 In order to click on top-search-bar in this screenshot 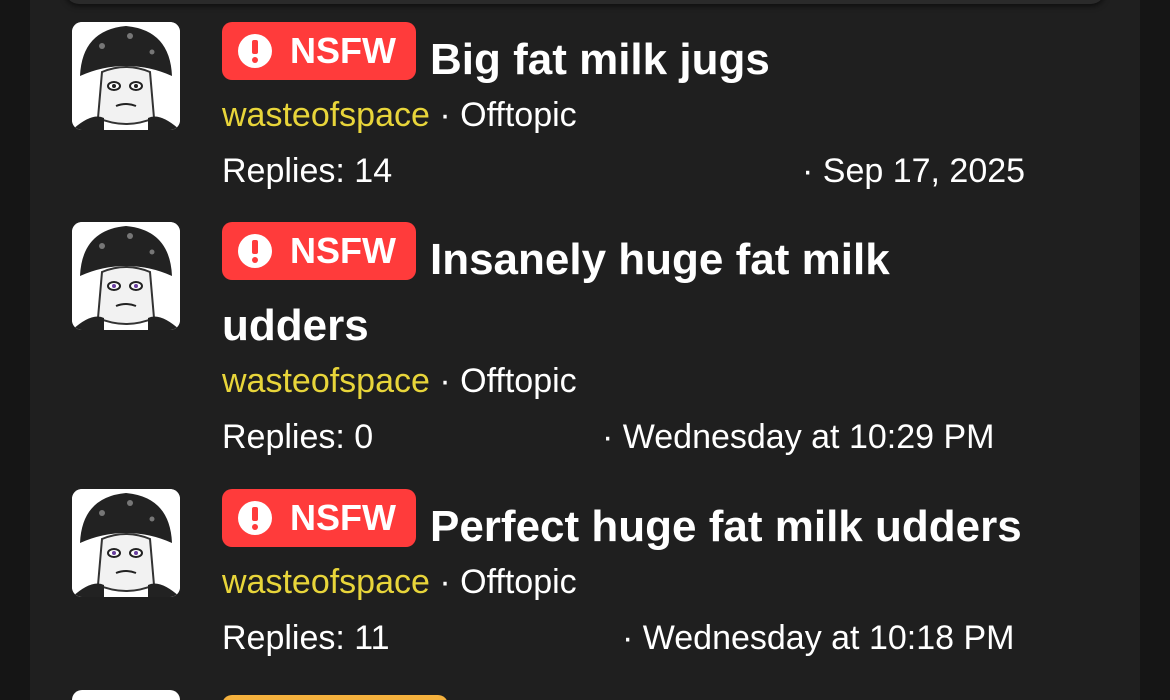, I will do `click(585, 2)`.